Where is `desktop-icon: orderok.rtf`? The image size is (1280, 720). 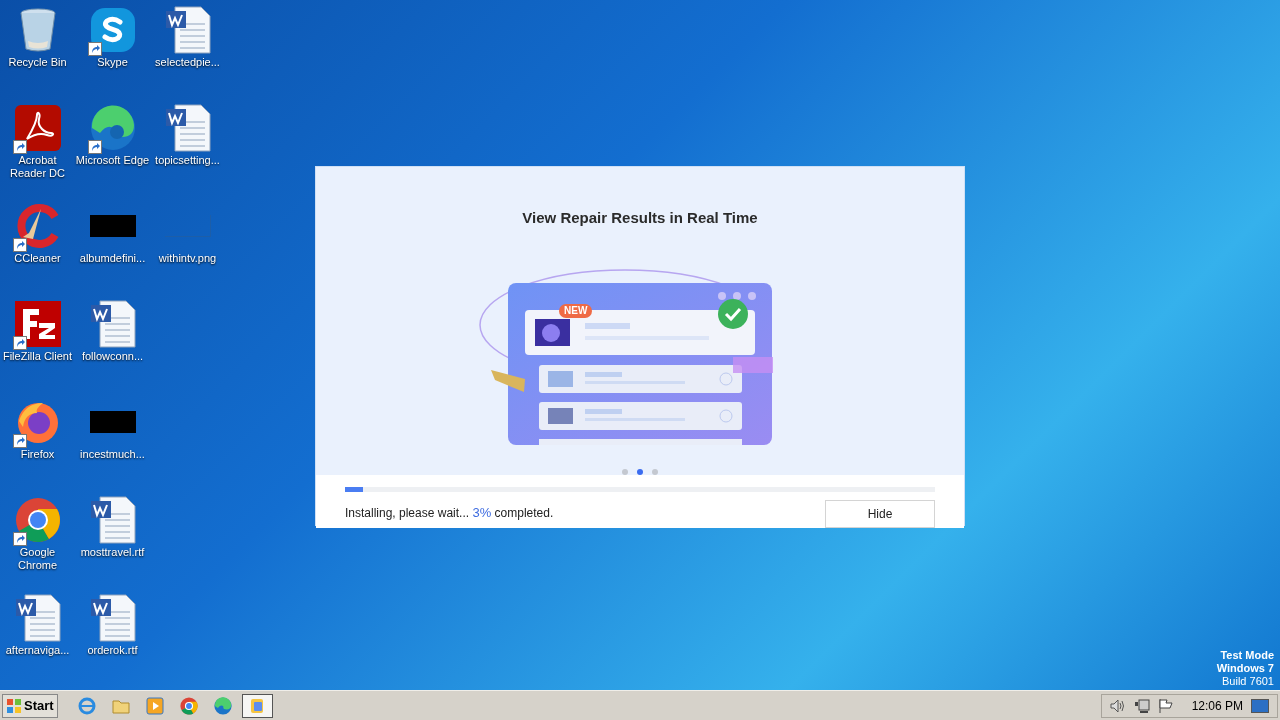
desktop-icon: orderok.rtf is located at coordinates (112, 639).